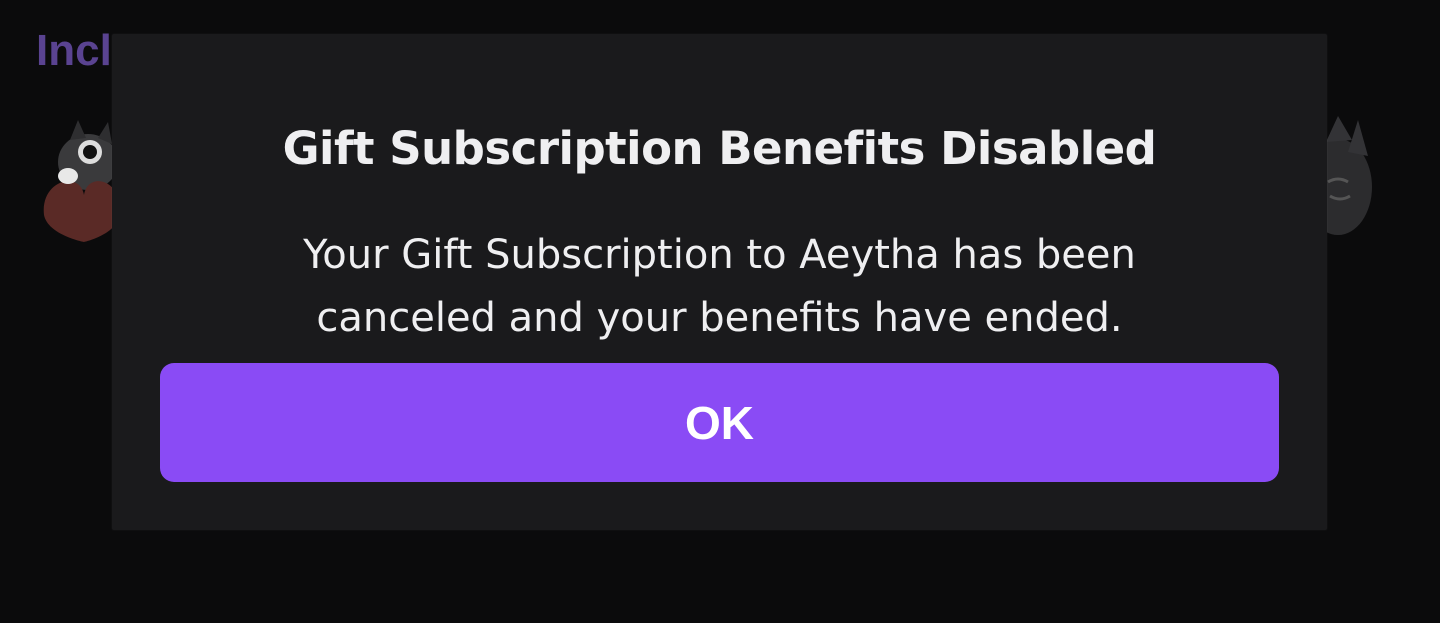 Image resolution: width=1440 pixels, height=623 pixels. I want to click on ok-button: OK, so click(719, 422).